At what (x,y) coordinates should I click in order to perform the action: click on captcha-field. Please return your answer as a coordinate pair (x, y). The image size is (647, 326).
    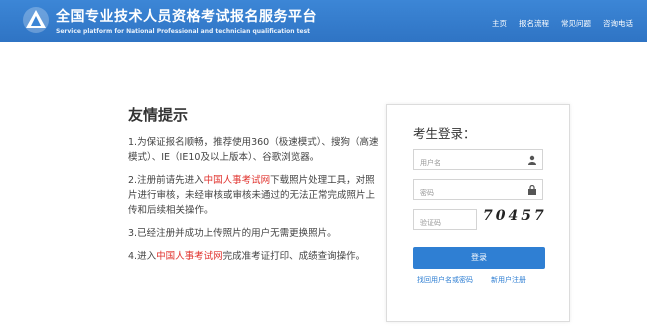
    Looking at the image, I should click on (445, 221).